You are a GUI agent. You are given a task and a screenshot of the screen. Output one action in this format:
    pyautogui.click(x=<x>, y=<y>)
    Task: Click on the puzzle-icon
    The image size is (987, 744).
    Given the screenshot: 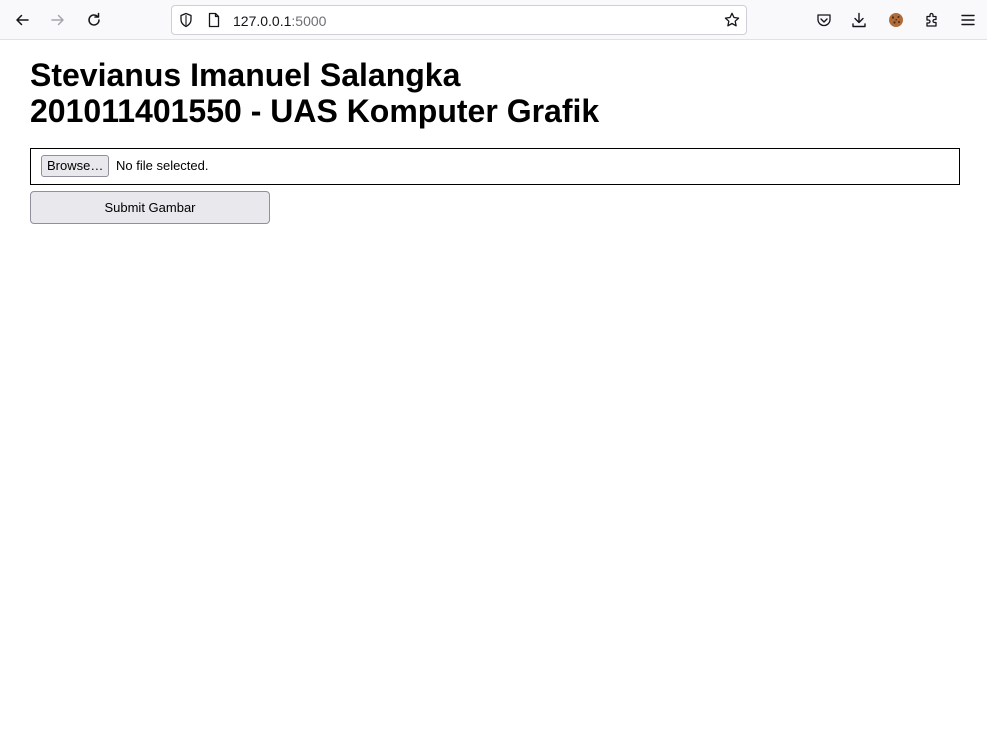 What is the action you would take?
    pyautogui.click(x=931, y=19)
    